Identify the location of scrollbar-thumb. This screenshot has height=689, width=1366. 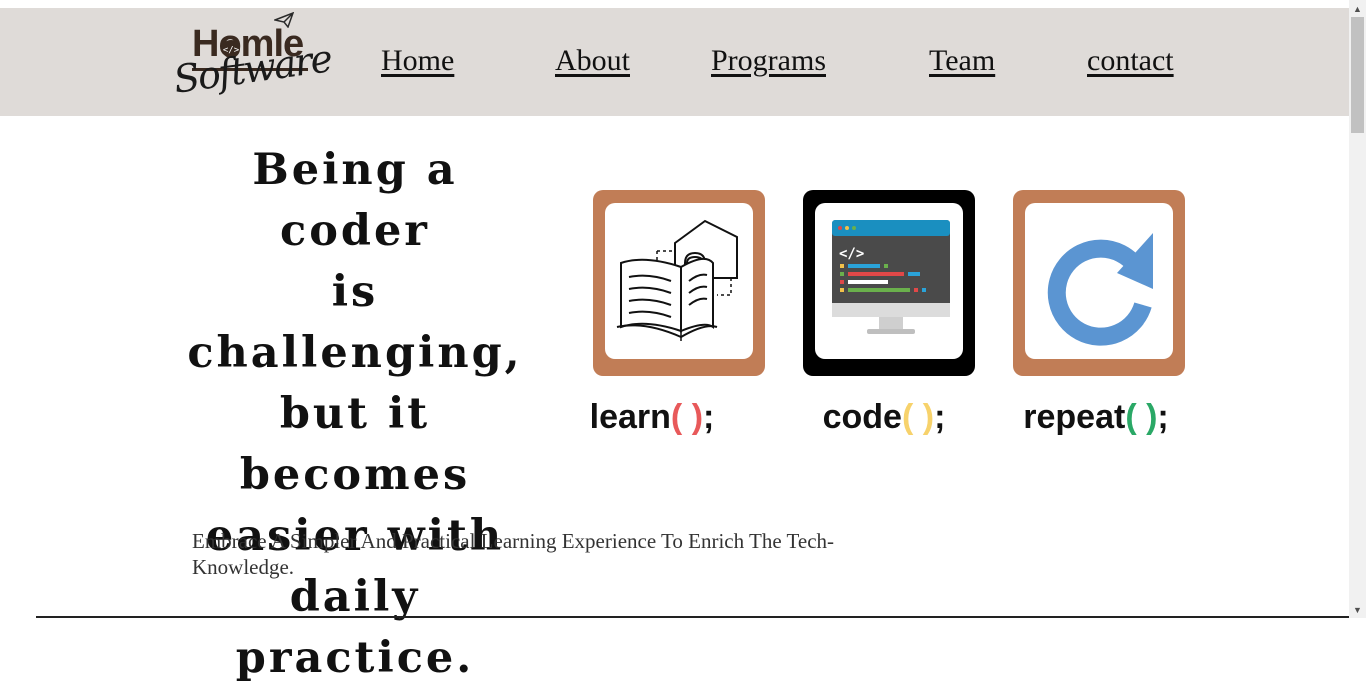
(1357, 75).